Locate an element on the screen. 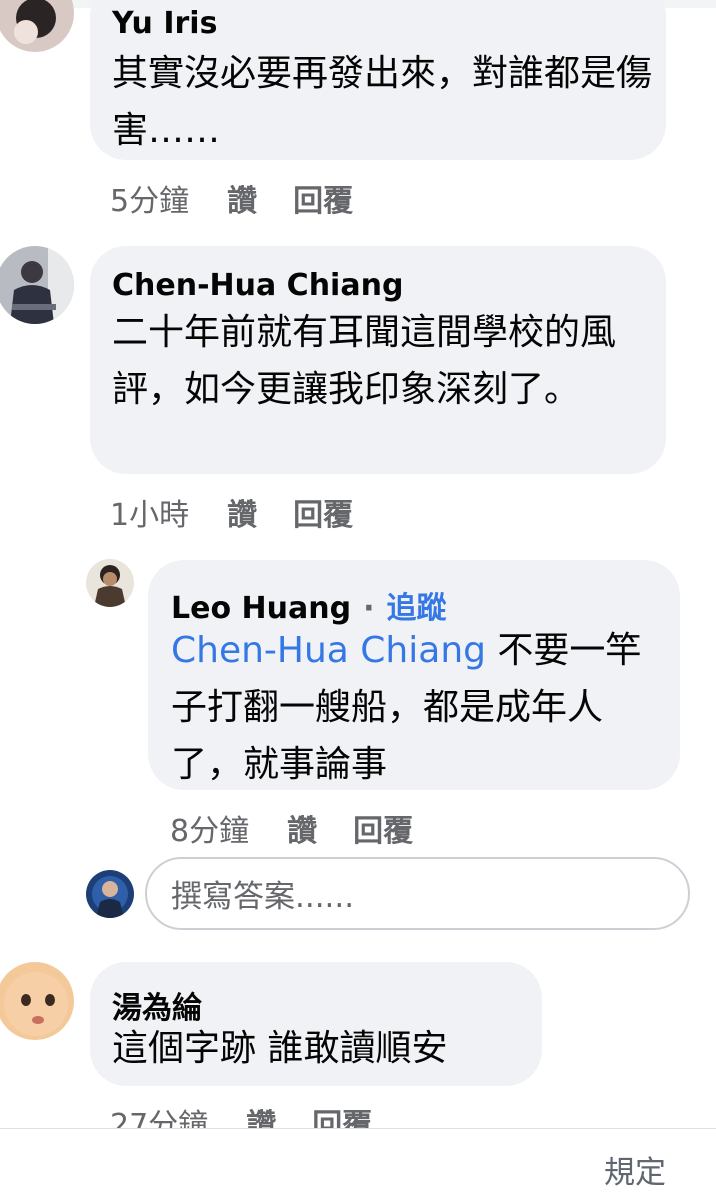 This screenshot has width=716, height=1201. reply-text: Chen-Hua Chiang 不要一竿子打翻一艘船，都是成年人了，就事論事 is located at coordinates (417, 707).